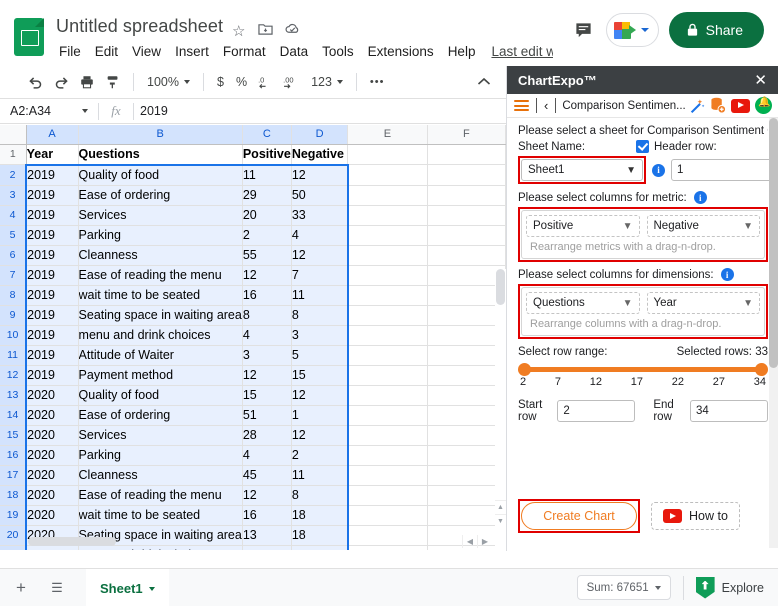 The width and height of the screenshot is (778, 606). I want to click on cell-B10: menu and drink choices, so click(160, 335).